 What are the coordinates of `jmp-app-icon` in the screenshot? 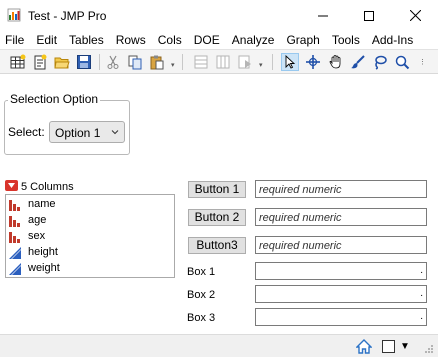 It's located at (14, 15).